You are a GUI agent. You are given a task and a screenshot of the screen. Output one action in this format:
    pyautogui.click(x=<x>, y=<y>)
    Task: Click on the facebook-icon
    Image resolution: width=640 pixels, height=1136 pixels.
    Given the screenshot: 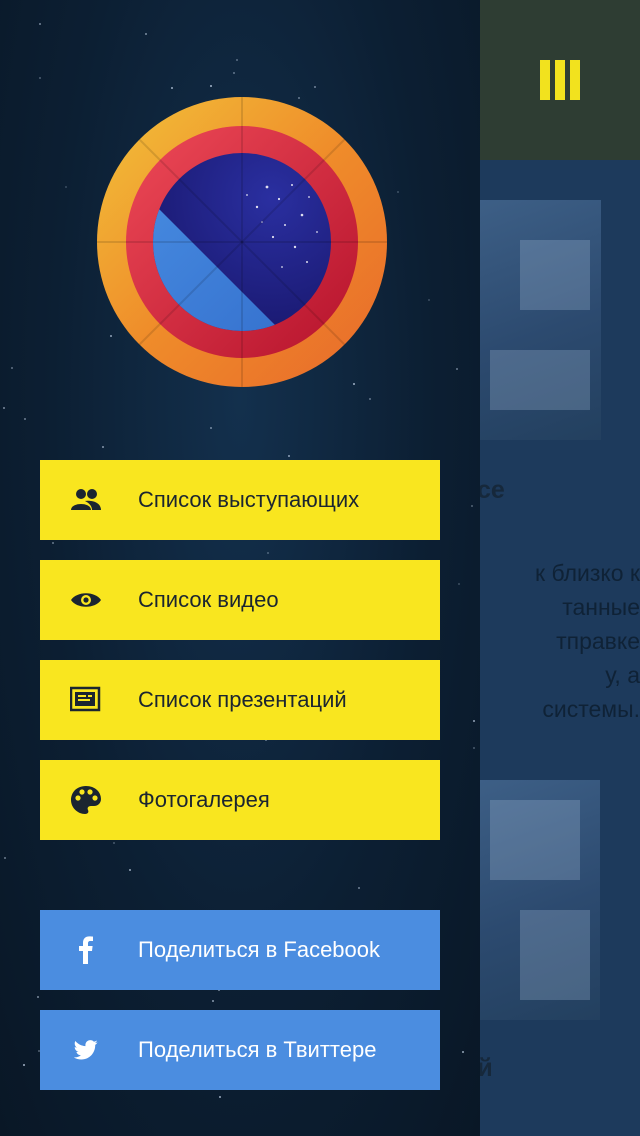 What is the action you would take?
    pyautogui.click(x=86, y=950)
    